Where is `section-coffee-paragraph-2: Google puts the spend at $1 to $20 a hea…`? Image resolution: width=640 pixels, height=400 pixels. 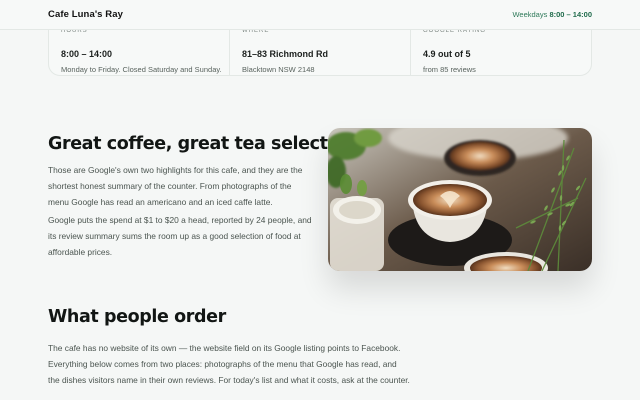
section-coffee-paragraph-2: Google puts the spend at $1 to $20 a hea… is located at coordinates (180, 236).